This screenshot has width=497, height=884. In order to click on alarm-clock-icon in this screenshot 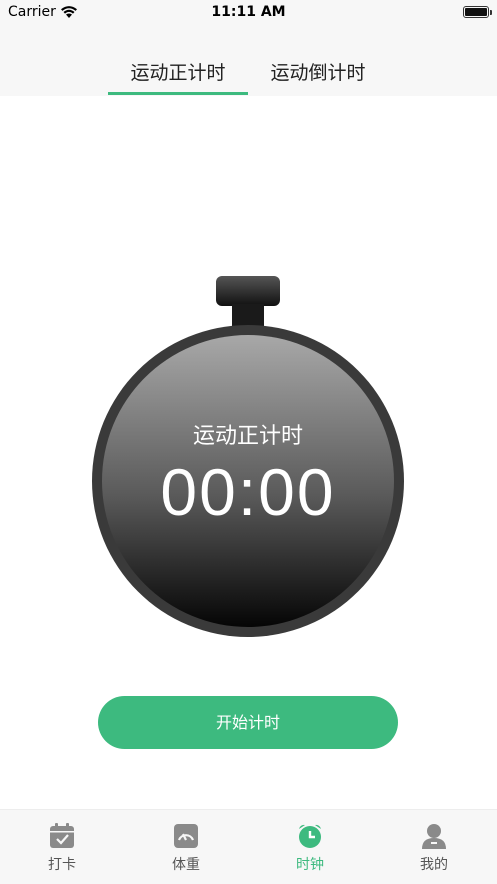, I will do `click(310, 836)`.